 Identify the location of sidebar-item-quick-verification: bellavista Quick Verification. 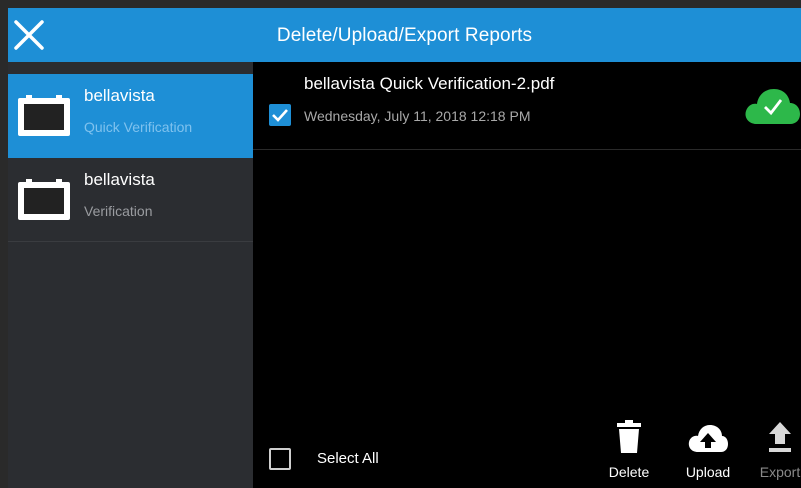
(130, 116).